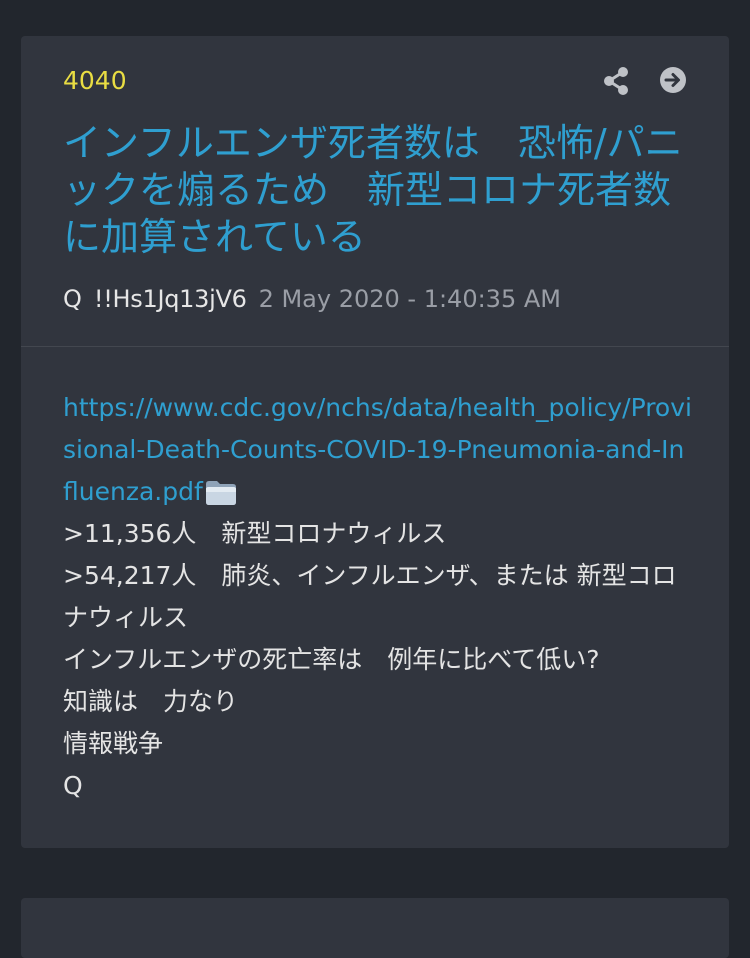 Image resolution: width=750 pixels, height=958 pixels. I want to click on body-line: Q, so click(73, 785).